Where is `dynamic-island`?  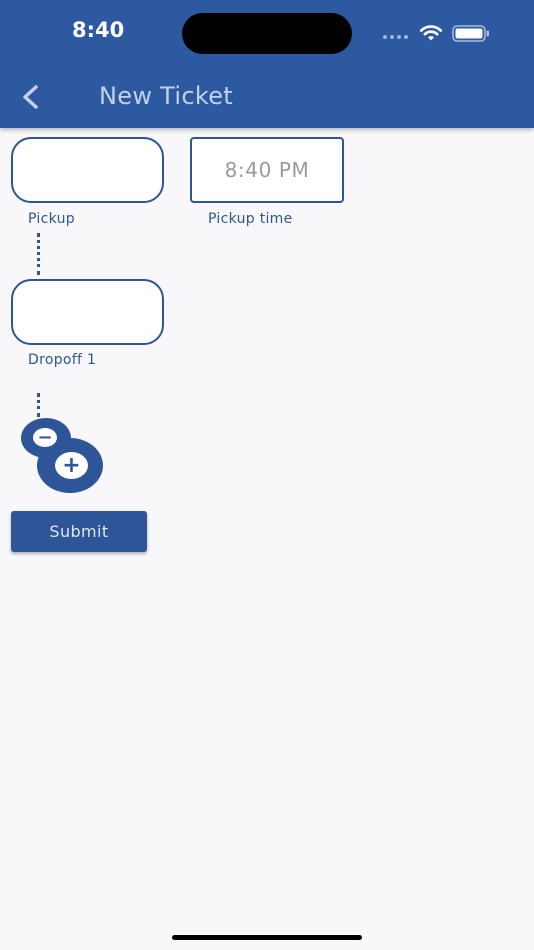 dynamic-island is located at coordinates (267, 33).